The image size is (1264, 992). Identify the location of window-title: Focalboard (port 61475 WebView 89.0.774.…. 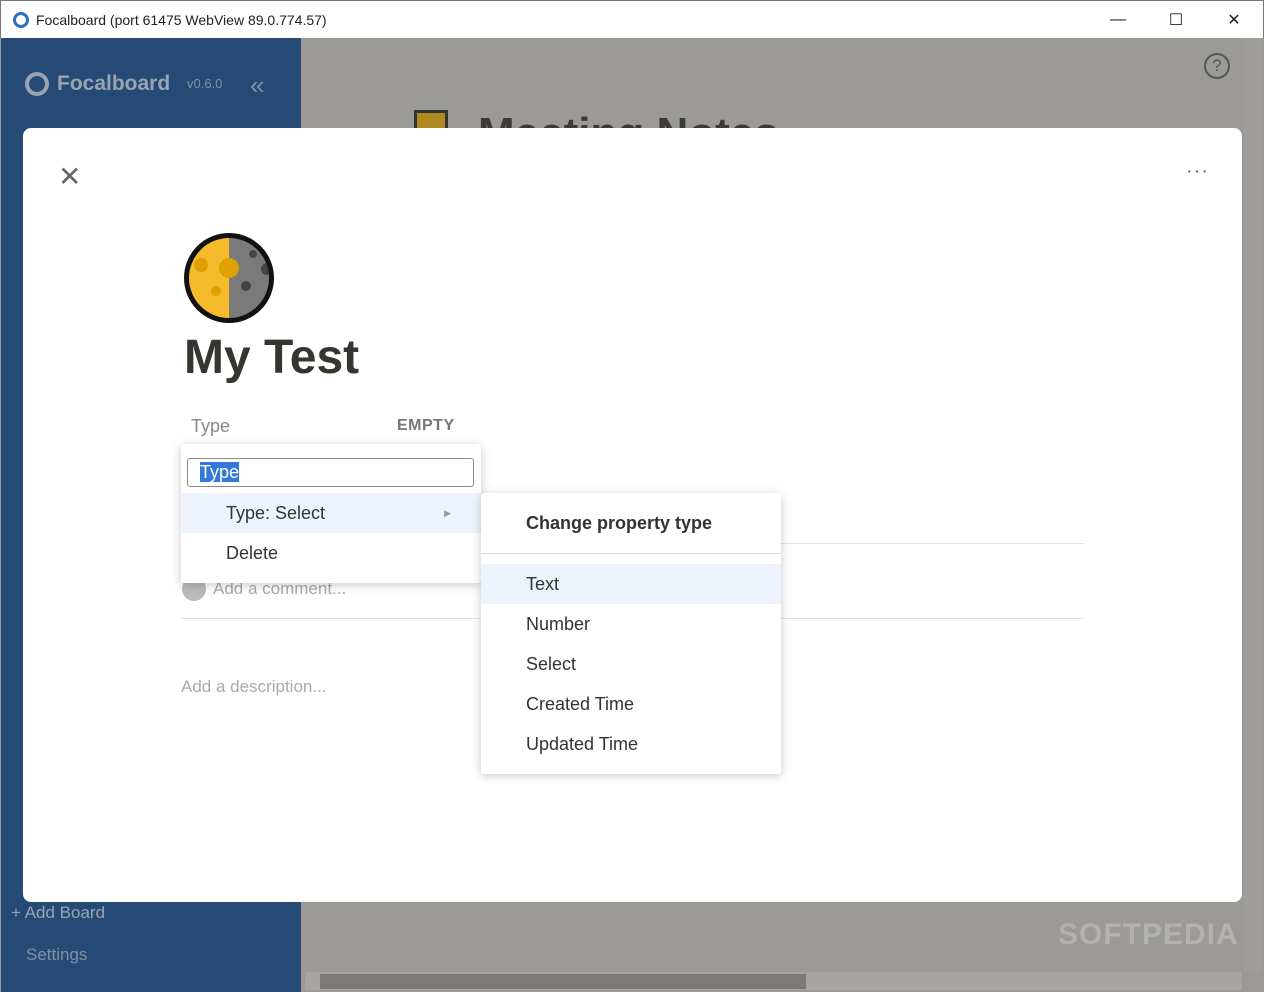
(181, 19).